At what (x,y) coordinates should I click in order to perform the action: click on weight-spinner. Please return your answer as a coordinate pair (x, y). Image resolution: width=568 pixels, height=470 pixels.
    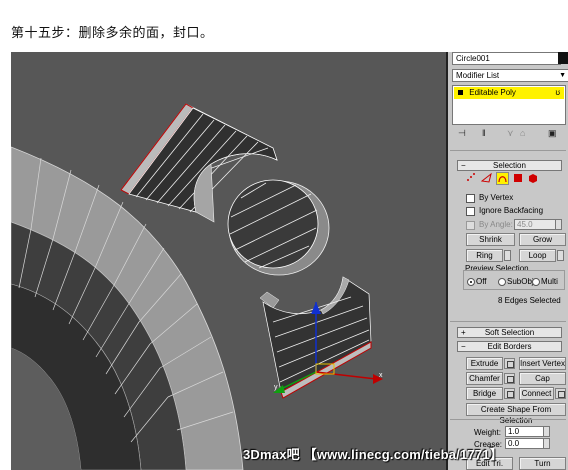
    Looking at the image, I should click on (546, 431).